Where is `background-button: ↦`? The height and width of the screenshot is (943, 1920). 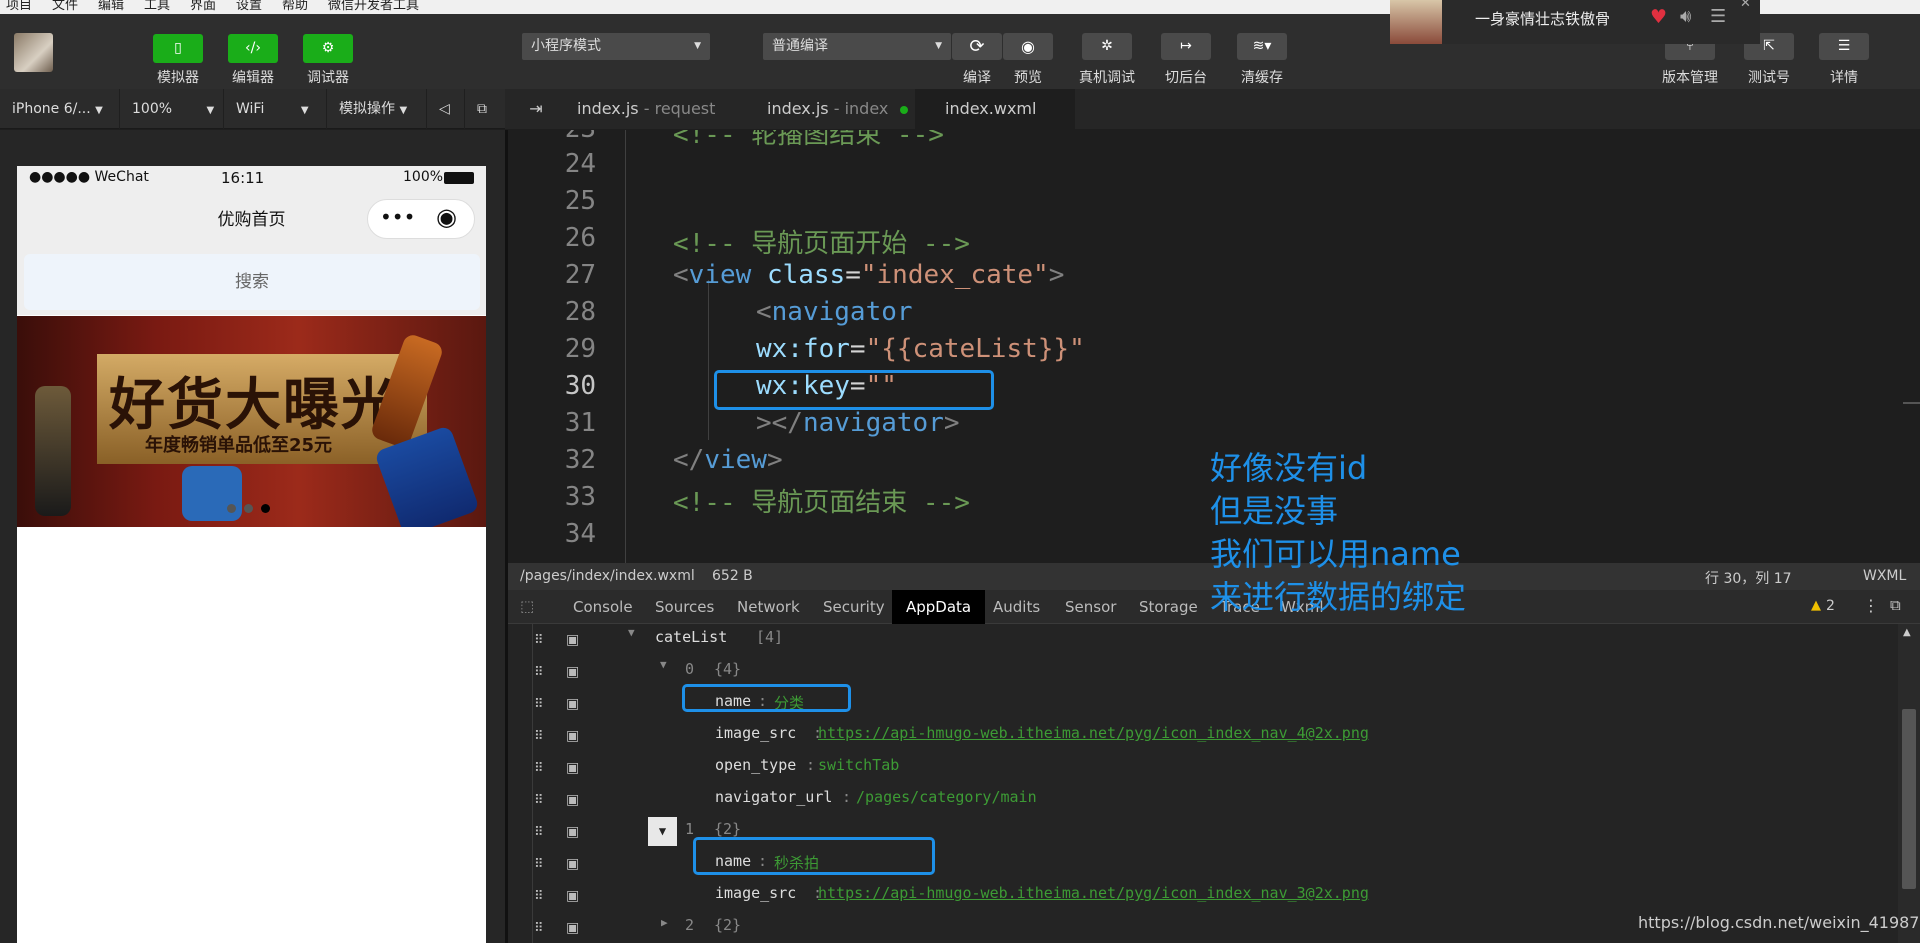 background-button: ↦ is located at coordinates (1186, 46).